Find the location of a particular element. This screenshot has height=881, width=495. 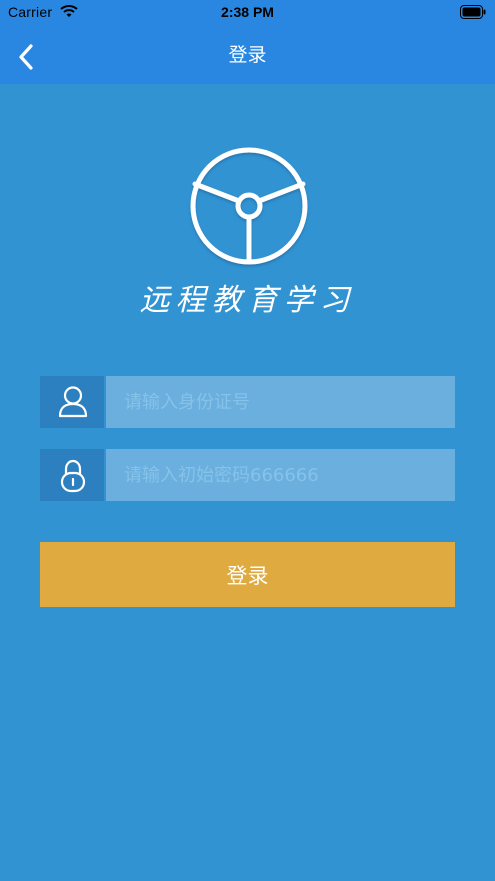

password-input is located at coordinates (280, 475).